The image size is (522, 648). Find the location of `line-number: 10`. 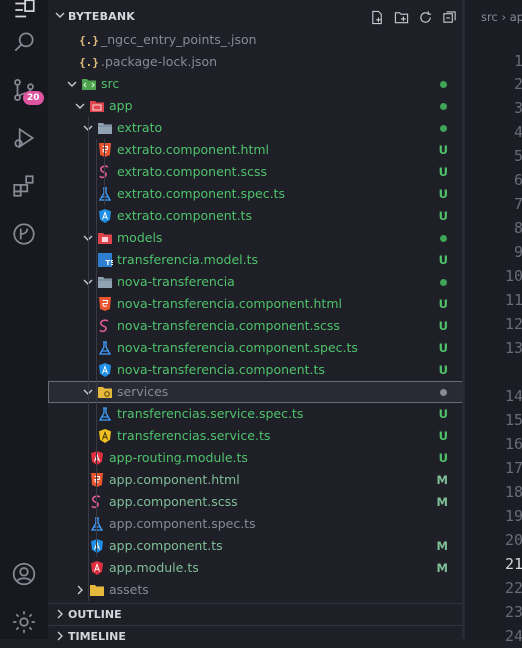

line-number: 10 is located at coordinates (513, 276).